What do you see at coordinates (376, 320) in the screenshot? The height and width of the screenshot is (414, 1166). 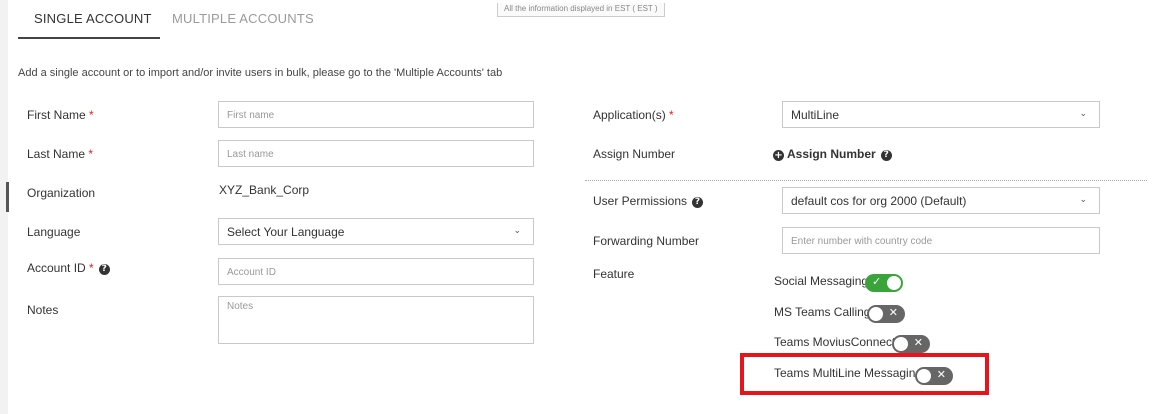 I see `notes-textarea: Notes` at bounding box center [376, 320].